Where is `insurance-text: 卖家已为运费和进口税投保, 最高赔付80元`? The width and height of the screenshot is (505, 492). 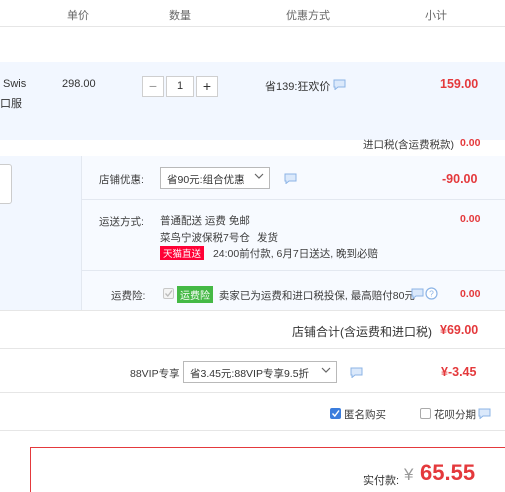 insurance-text: 卖家已为运费和进口税投保, 最高赔付80元 is located at coordinates (316, 296).